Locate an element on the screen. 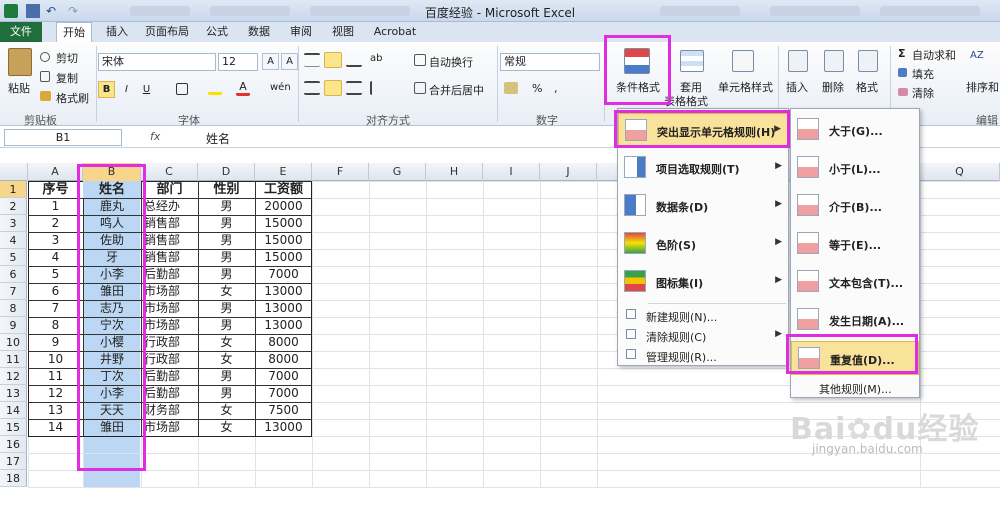 This screenshot has height=507, width=1000. copy-button: 复制 is located at coordinates (67, 78).